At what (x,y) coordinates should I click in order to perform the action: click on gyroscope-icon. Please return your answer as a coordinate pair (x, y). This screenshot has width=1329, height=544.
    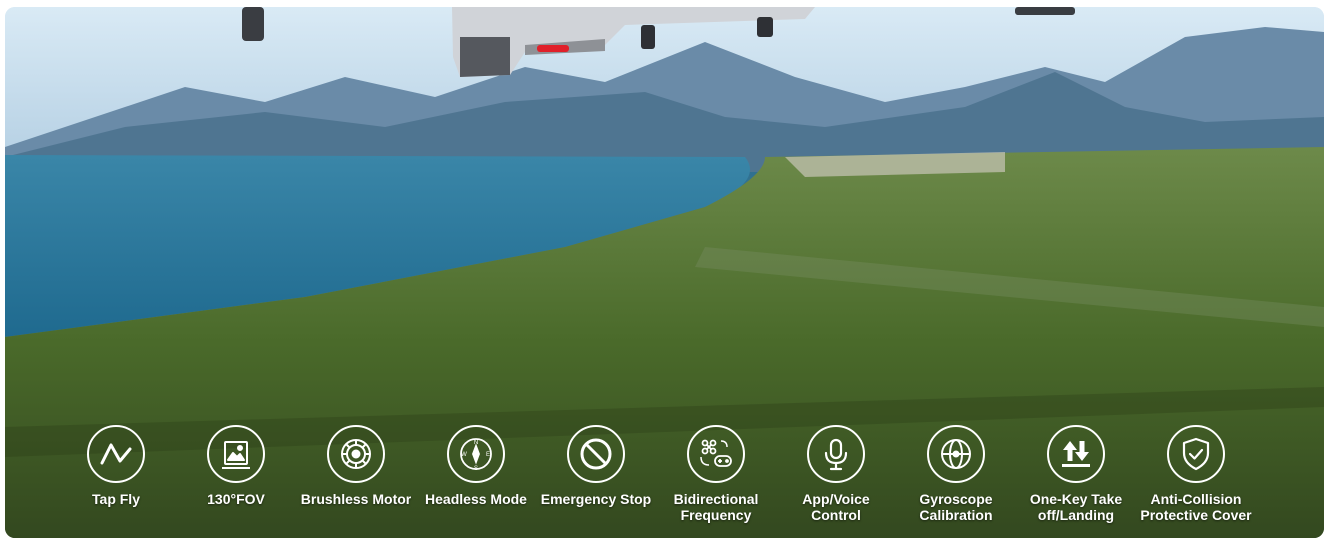
    Looking at the image, I should click on (956, 454).